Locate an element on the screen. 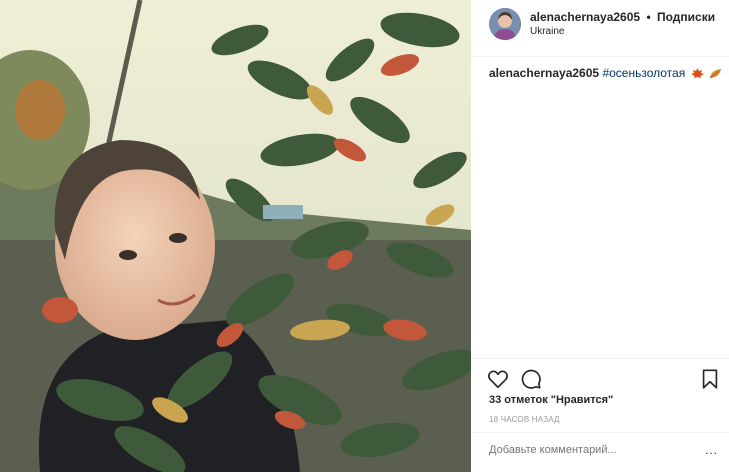 The height and width of the screenshot is (472, 729). username-row: alenachernaya2605 • Подписки is located at coordinates (622, 17).